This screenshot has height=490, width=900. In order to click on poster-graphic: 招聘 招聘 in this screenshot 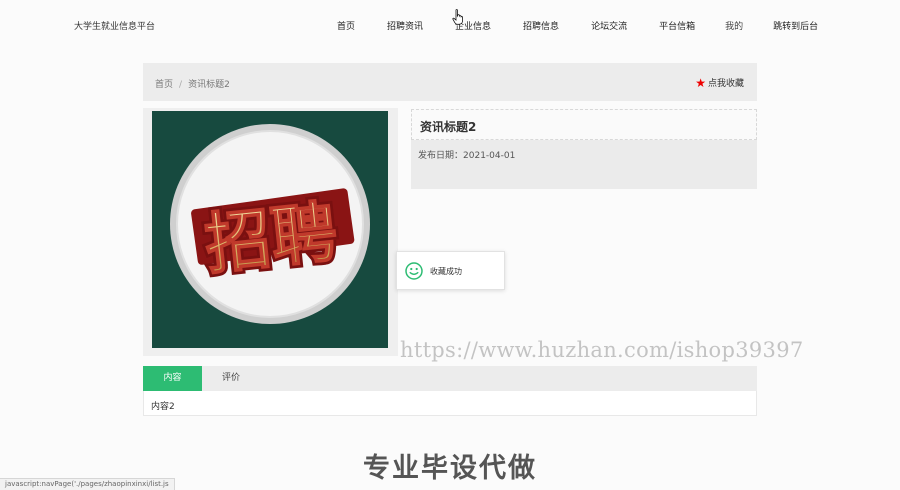, I will do `click(270, 224)`.